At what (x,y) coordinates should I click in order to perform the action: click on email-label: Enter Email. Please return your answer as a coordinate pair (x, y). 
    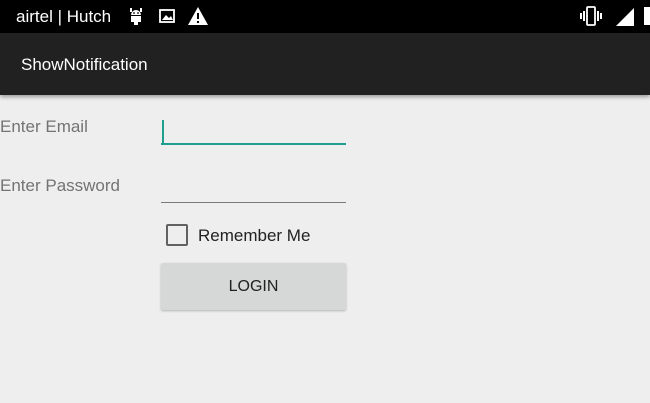
    Looking at the image, I should click on (44, 126).